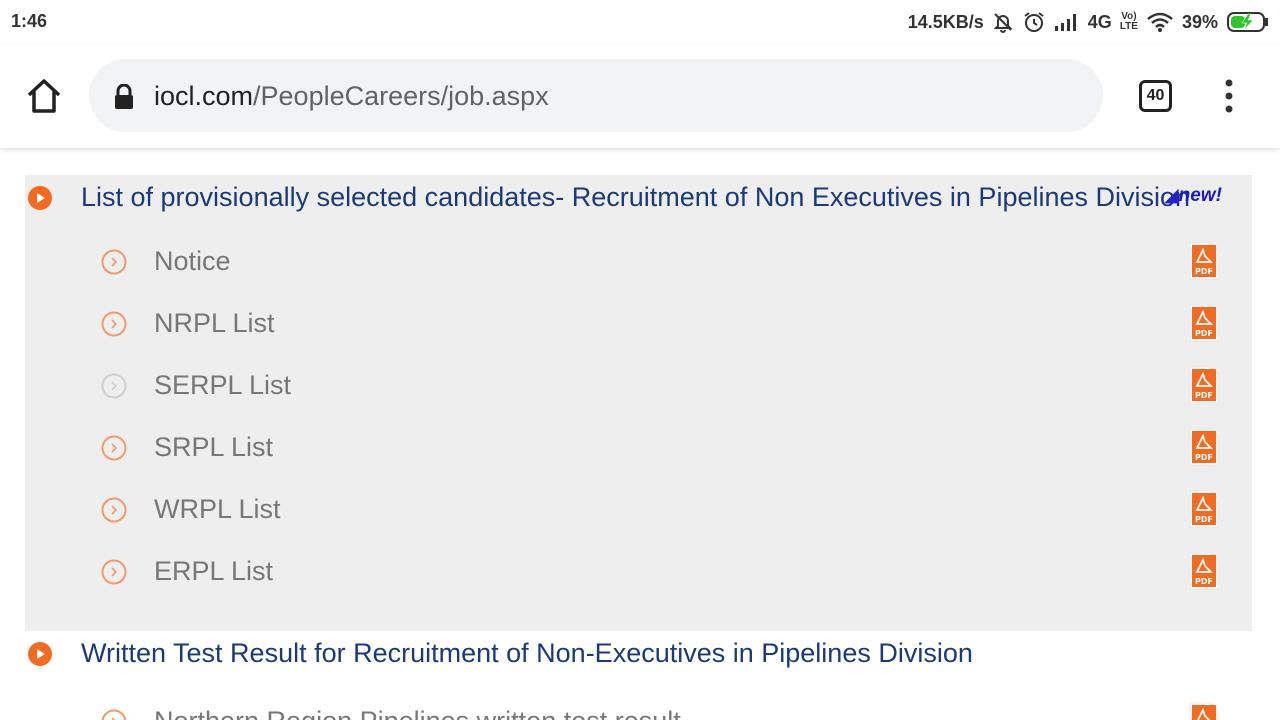 The height and width of the screenshot is (720, 1280). What do you see at coordinates (1128, 21) in the screenshot?
I see `volte-icon: Vo) LTE` at bounding box center [1128, 21].